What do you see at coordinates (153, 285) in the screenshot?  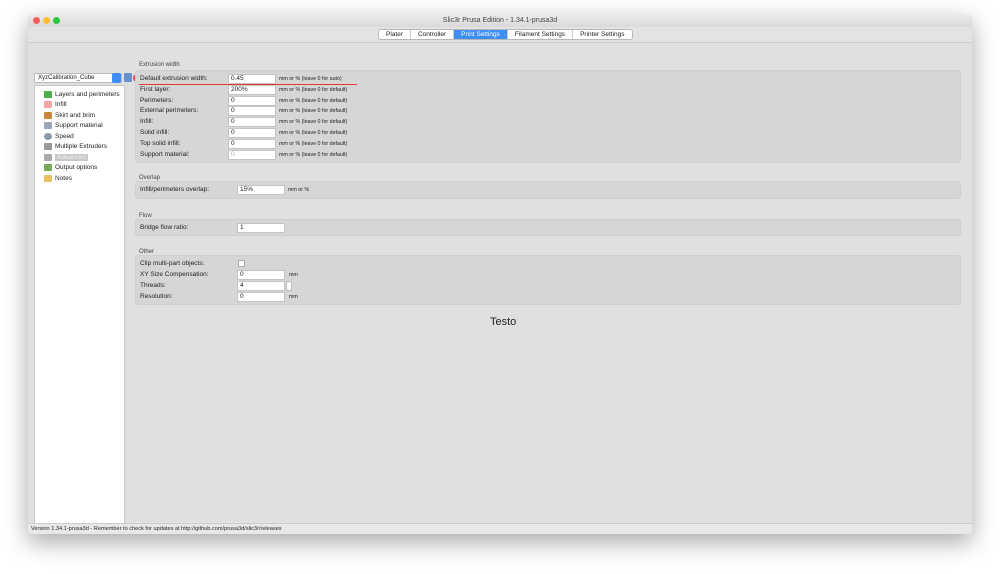 I see `setting-label: Threads:` at bounding box center [153, 285].